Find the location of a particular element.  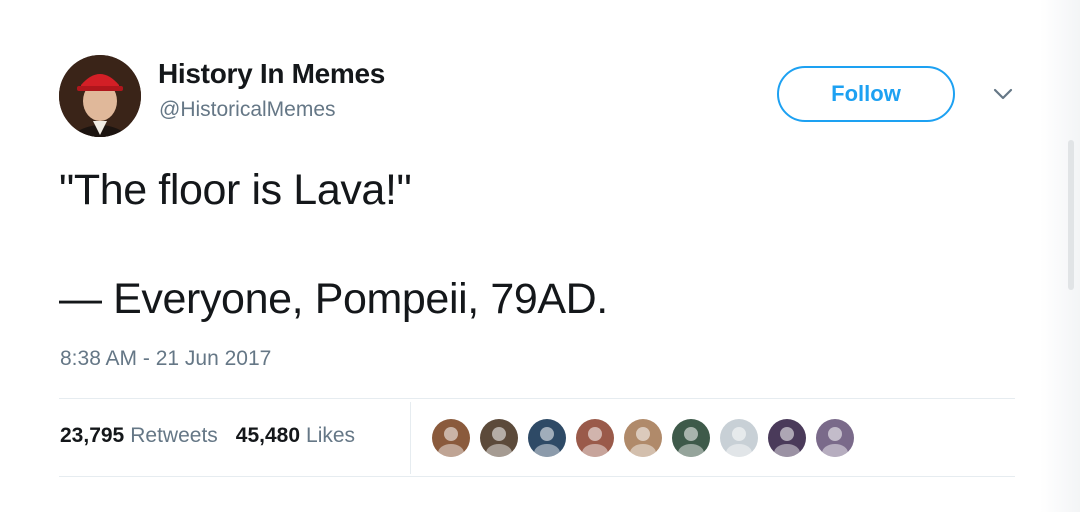

likes-count: 45,480 is located at coordinates (268, 435).